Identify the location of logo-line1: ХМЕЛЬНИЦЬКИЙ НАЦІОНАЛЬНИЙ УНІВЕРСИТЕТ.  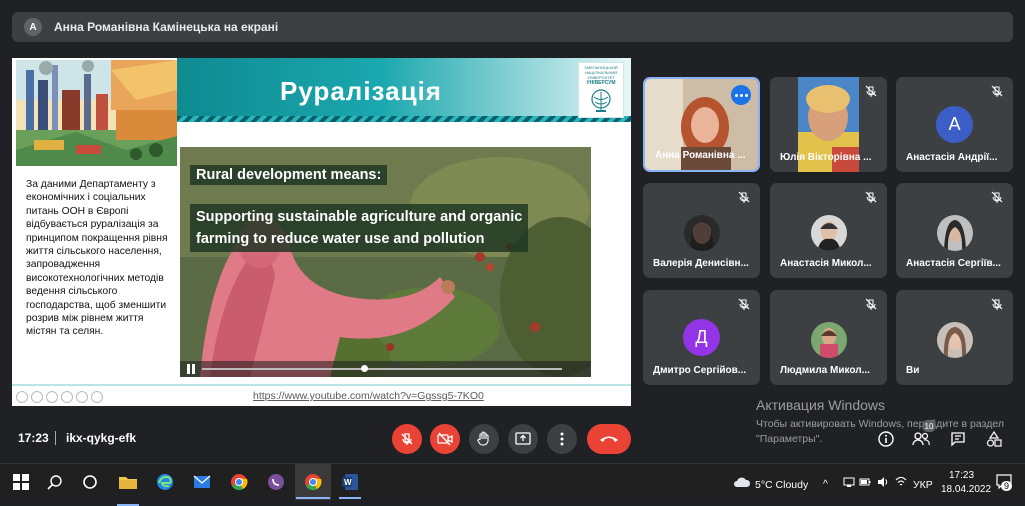
(601, 72).